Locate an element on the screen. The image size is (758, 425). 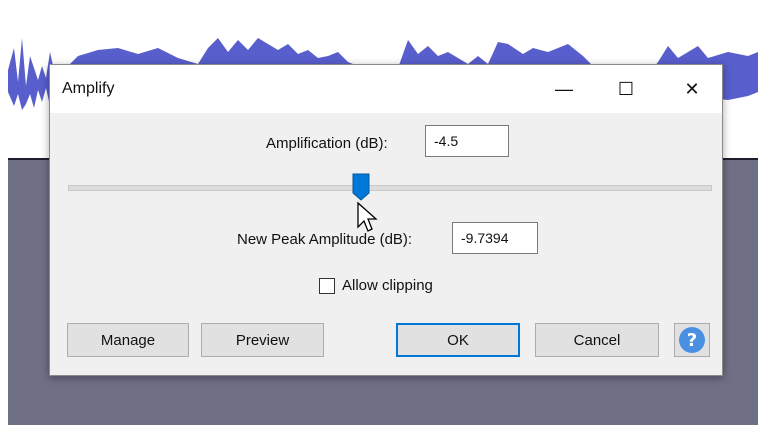
help-button: ? is located at coordinates (692, 340).